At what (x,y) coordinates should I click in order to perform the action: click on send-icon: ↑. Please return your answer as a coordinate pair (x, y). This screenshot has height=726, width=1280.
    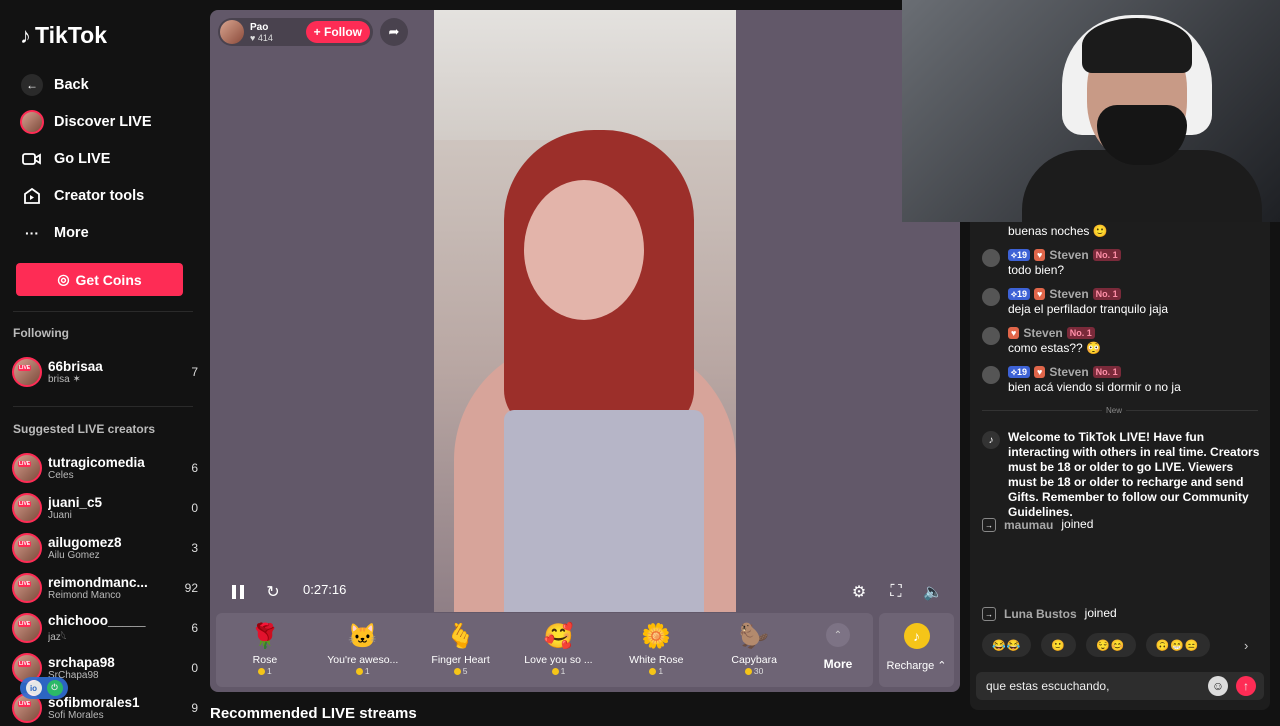
    Looking at the image, I should click on (1246, 686).